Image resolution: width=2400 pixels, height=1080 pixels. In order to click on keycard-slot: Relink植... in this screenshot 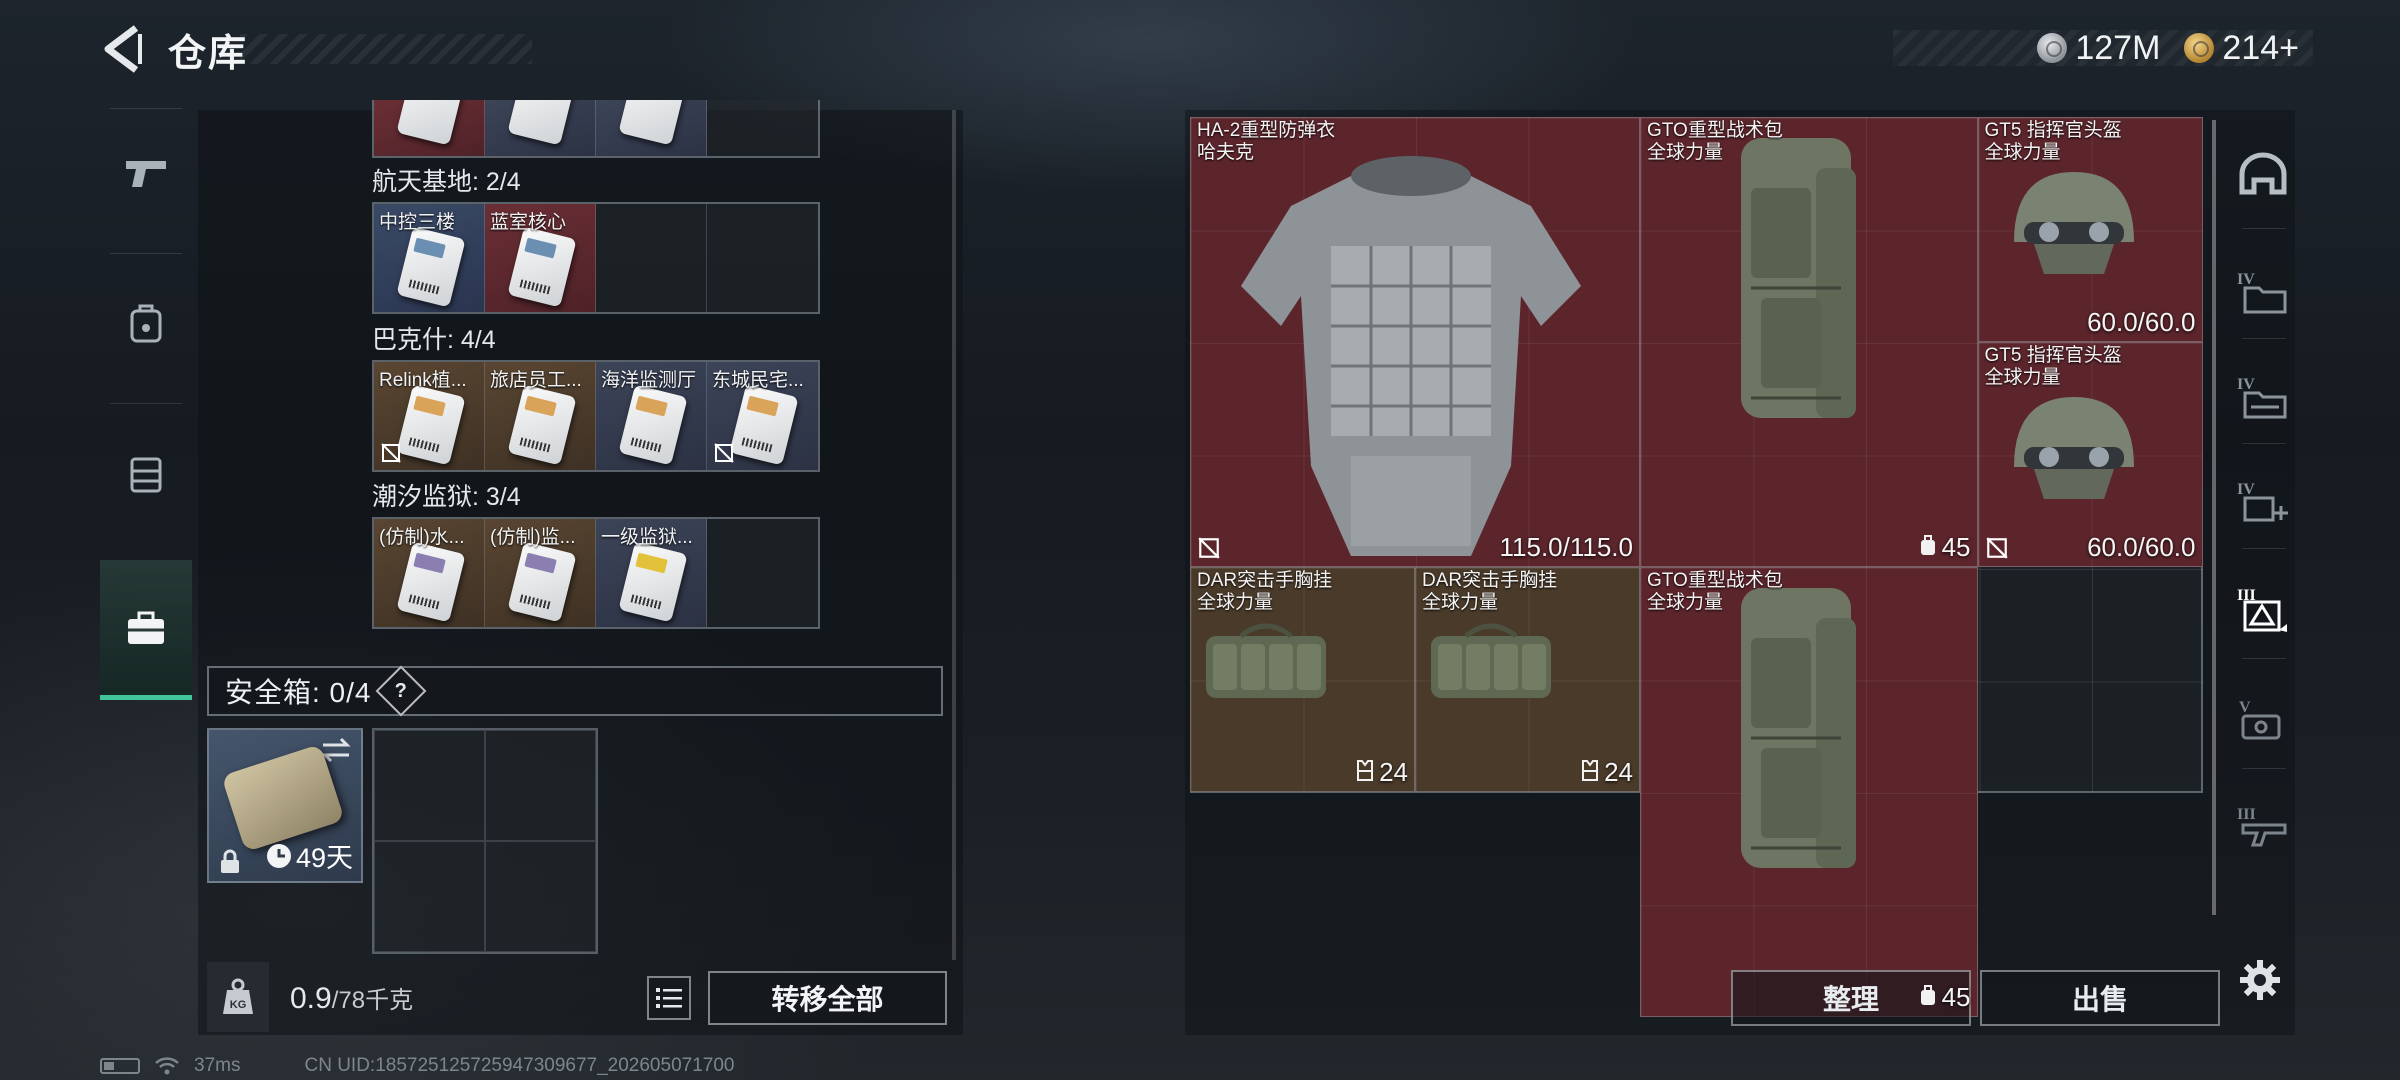, I will do `click(429, 416)`.